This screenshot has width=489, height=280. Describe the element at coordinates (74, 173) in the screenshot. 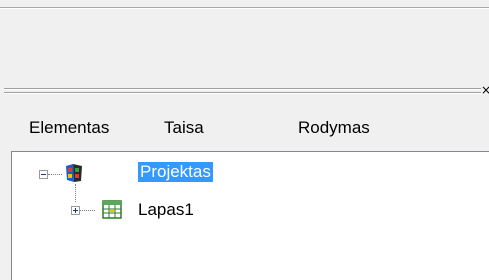

I see `project-icon` at that location.